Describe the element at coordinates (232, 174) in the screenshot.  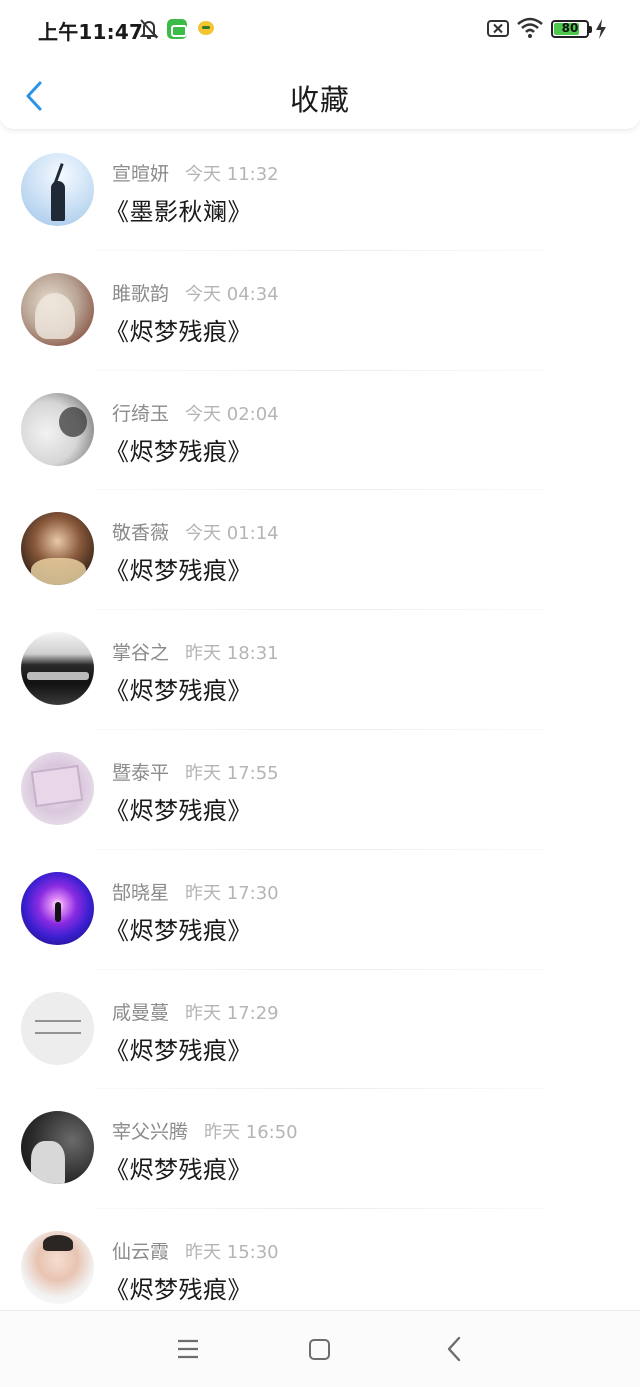
I see `item-time: 今天 11:32` at that location.